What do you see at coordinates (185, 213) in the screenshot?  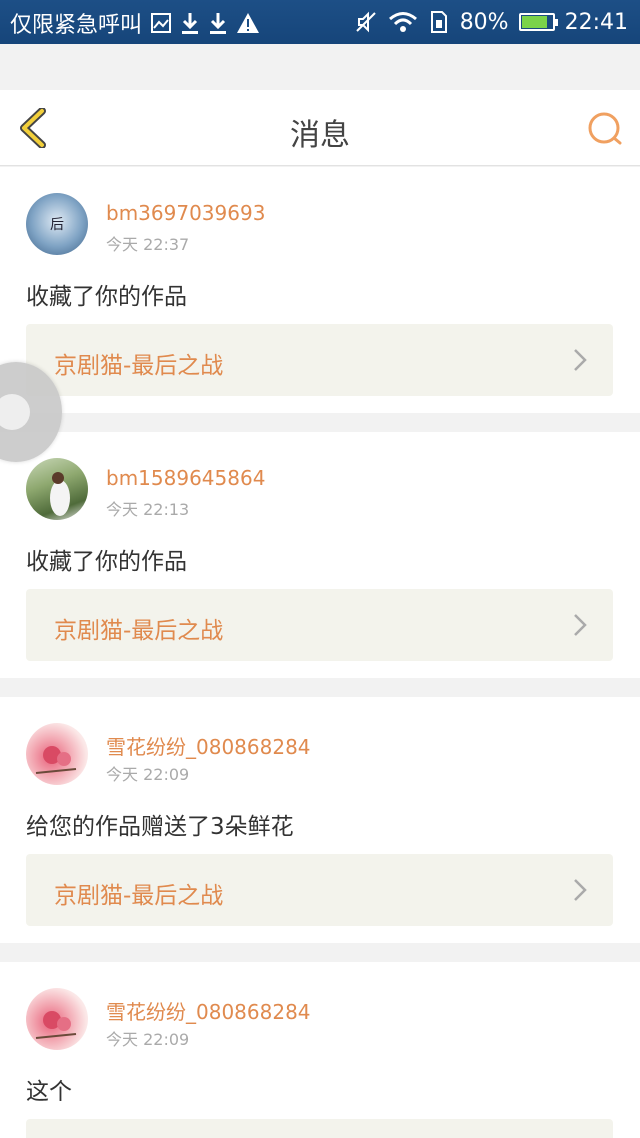 I see `username: bm3697039693` at bounding box center [185, 213].